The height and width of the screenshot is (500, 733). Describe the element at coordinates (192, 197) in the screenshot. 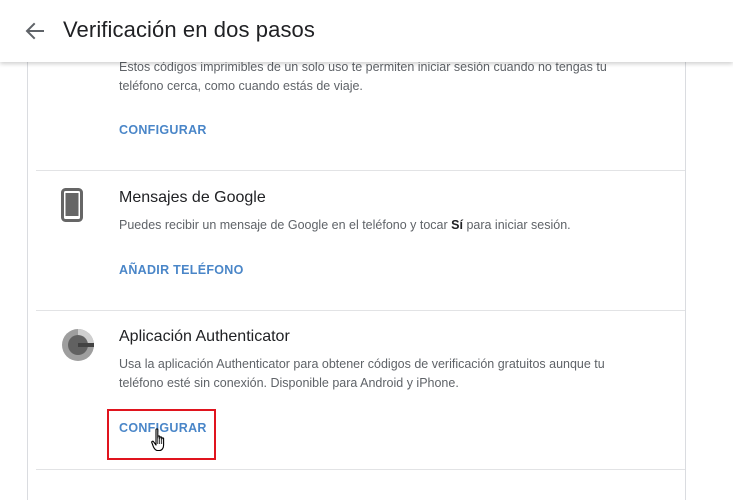

I see `google-prompt-title: Mensajes de Google` at that location.